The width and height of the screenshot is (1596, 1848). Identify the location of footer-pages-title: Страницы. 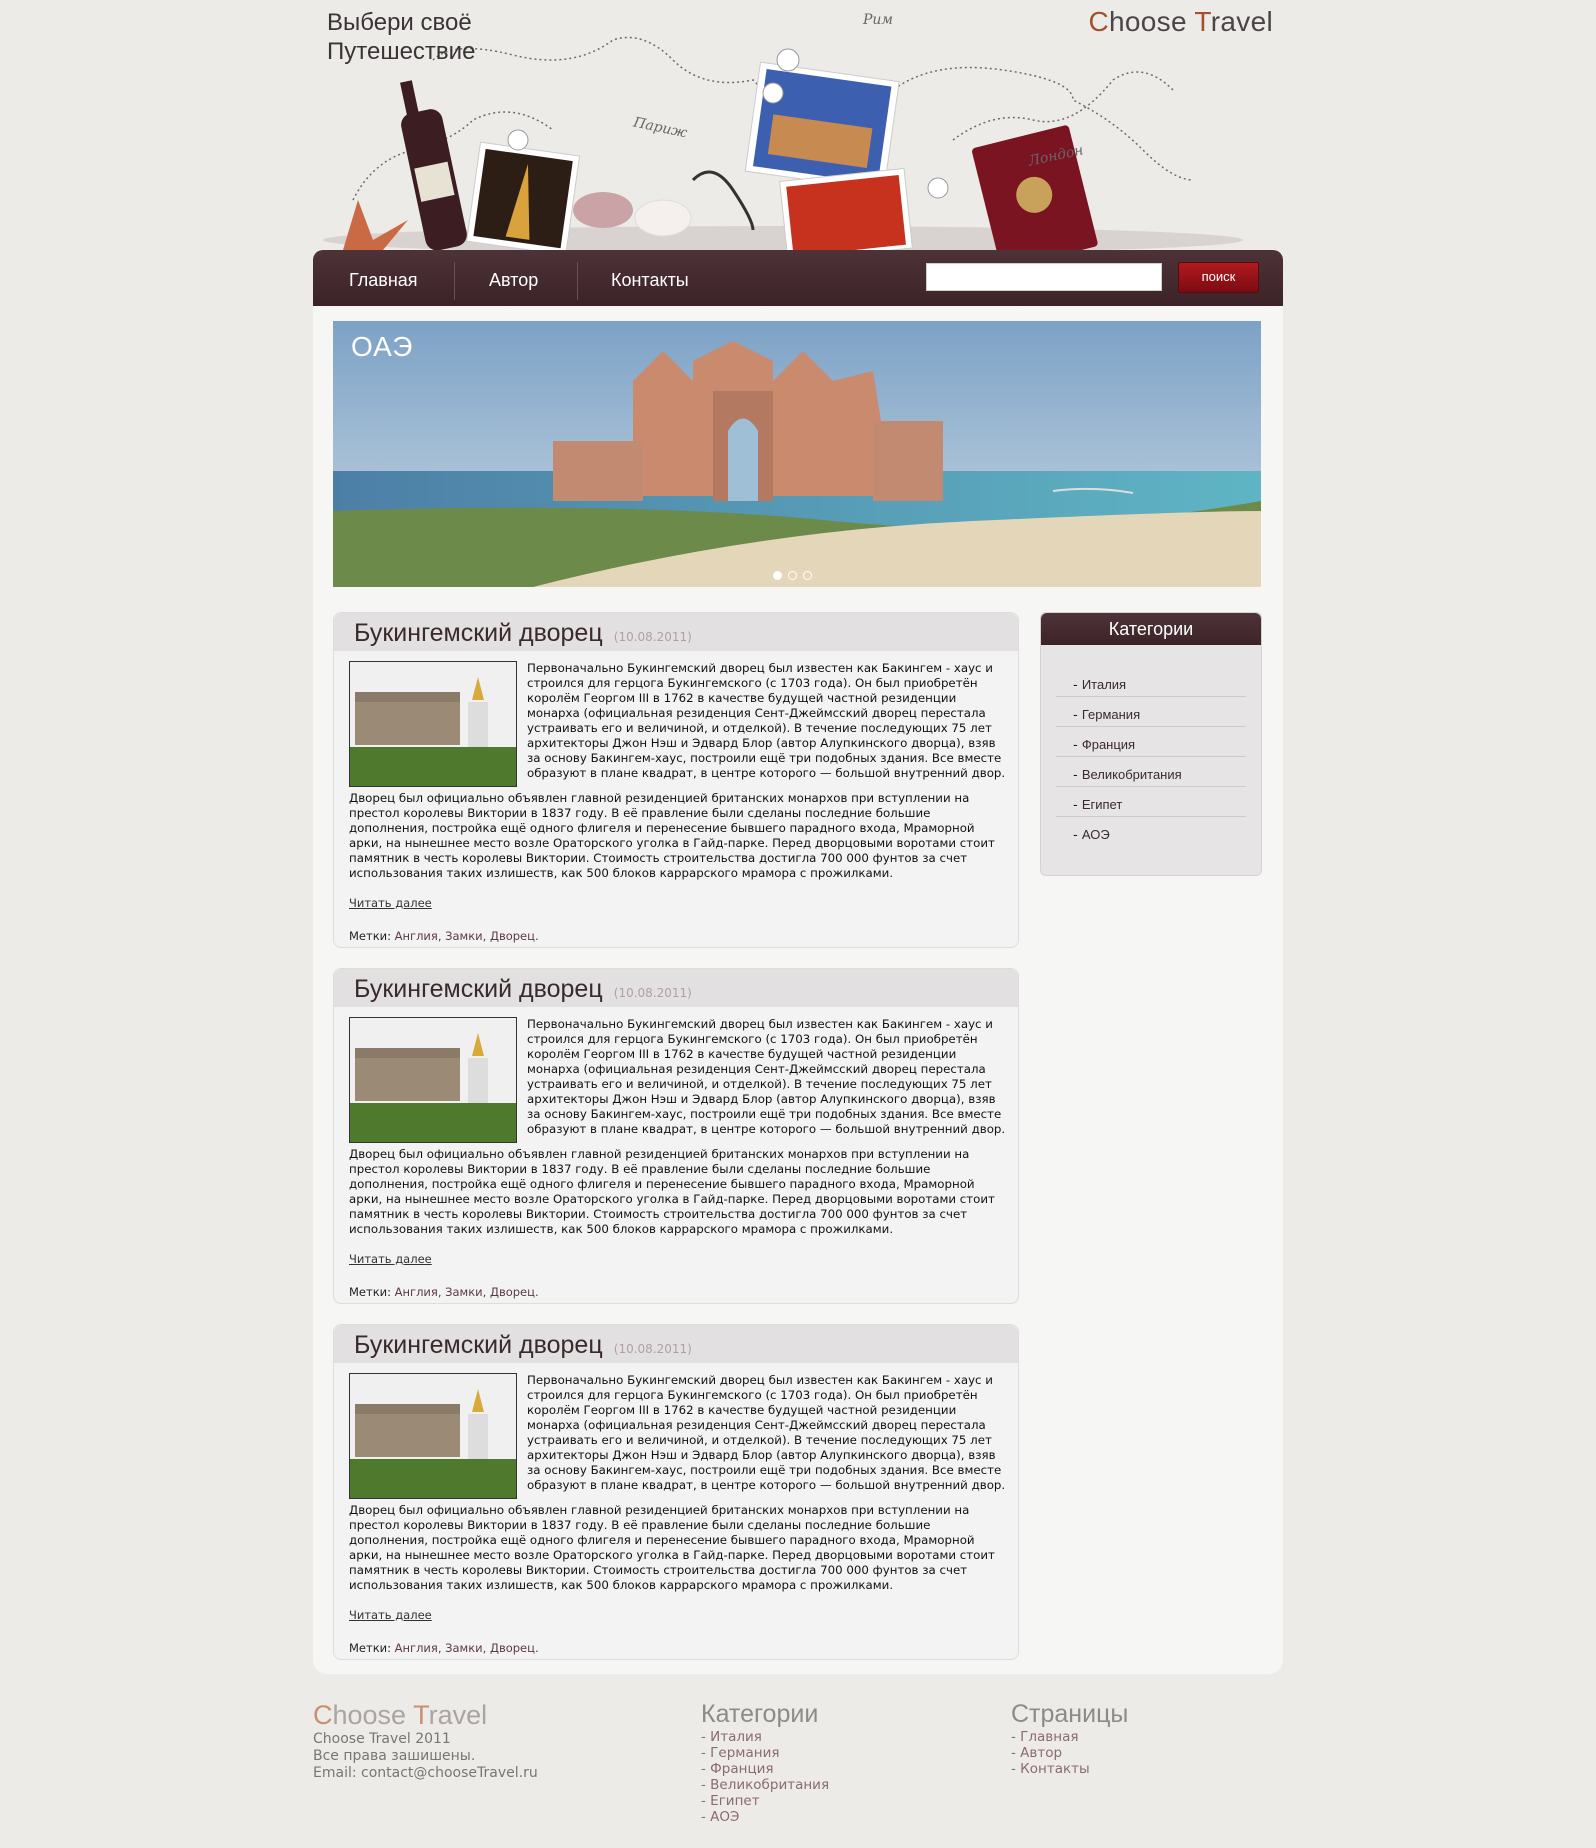
(1070, 1714).